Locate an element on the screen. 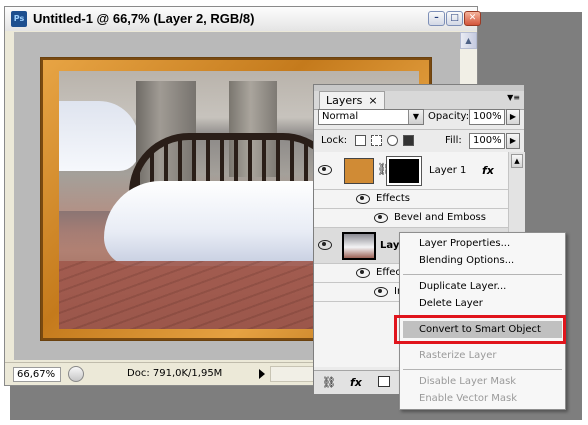 This screenshot has height=425, width=588. zoom-field: 66,67% is located at coordinates (37, 374).